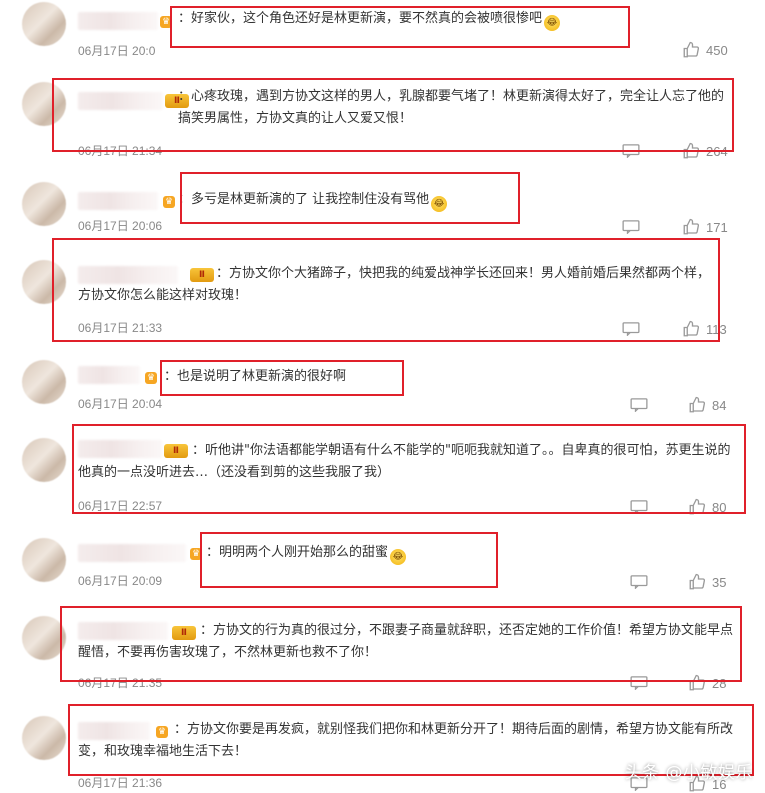 This screenshot has height=793, width=765. I want to click on comment-time: 06月17日 20:09, so click(120, 581).